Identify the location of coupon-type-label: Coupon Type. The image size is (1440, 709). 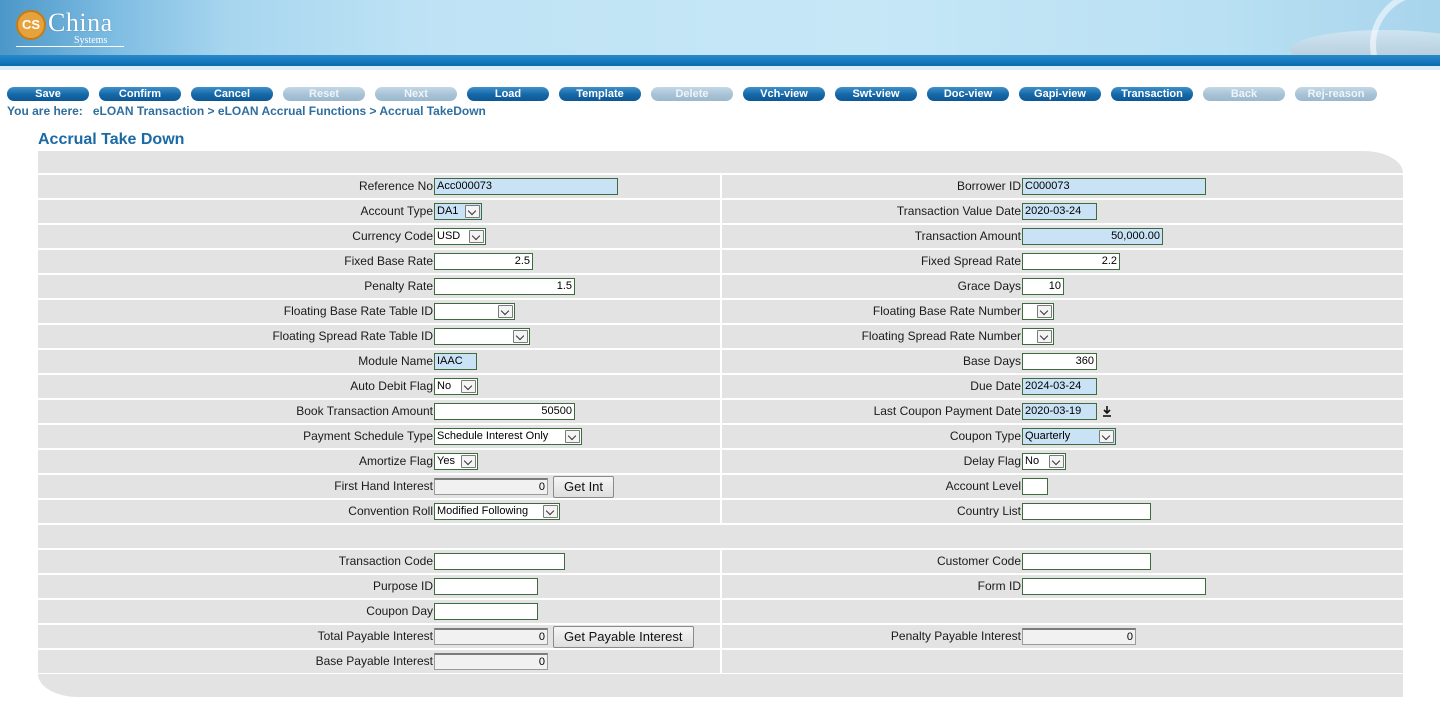
(985, 436).